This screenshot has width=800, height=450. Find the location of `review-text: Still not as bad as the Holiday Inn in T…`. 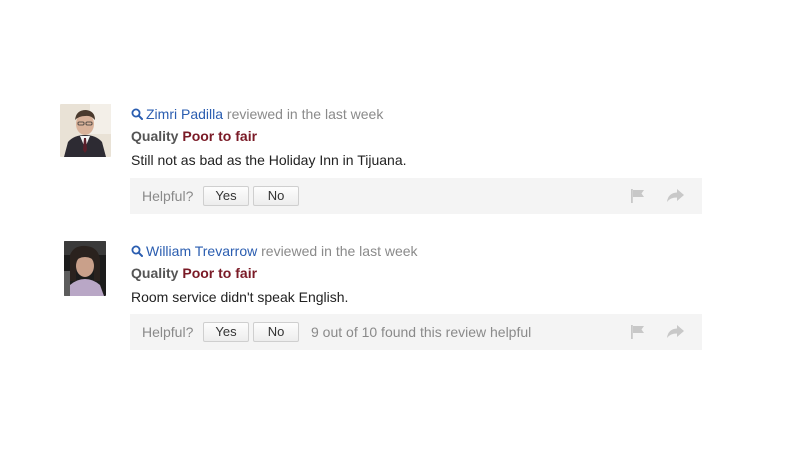

review-text: Still not as bad as the Holiday Inn in T… is located at coordinates (269, 160).